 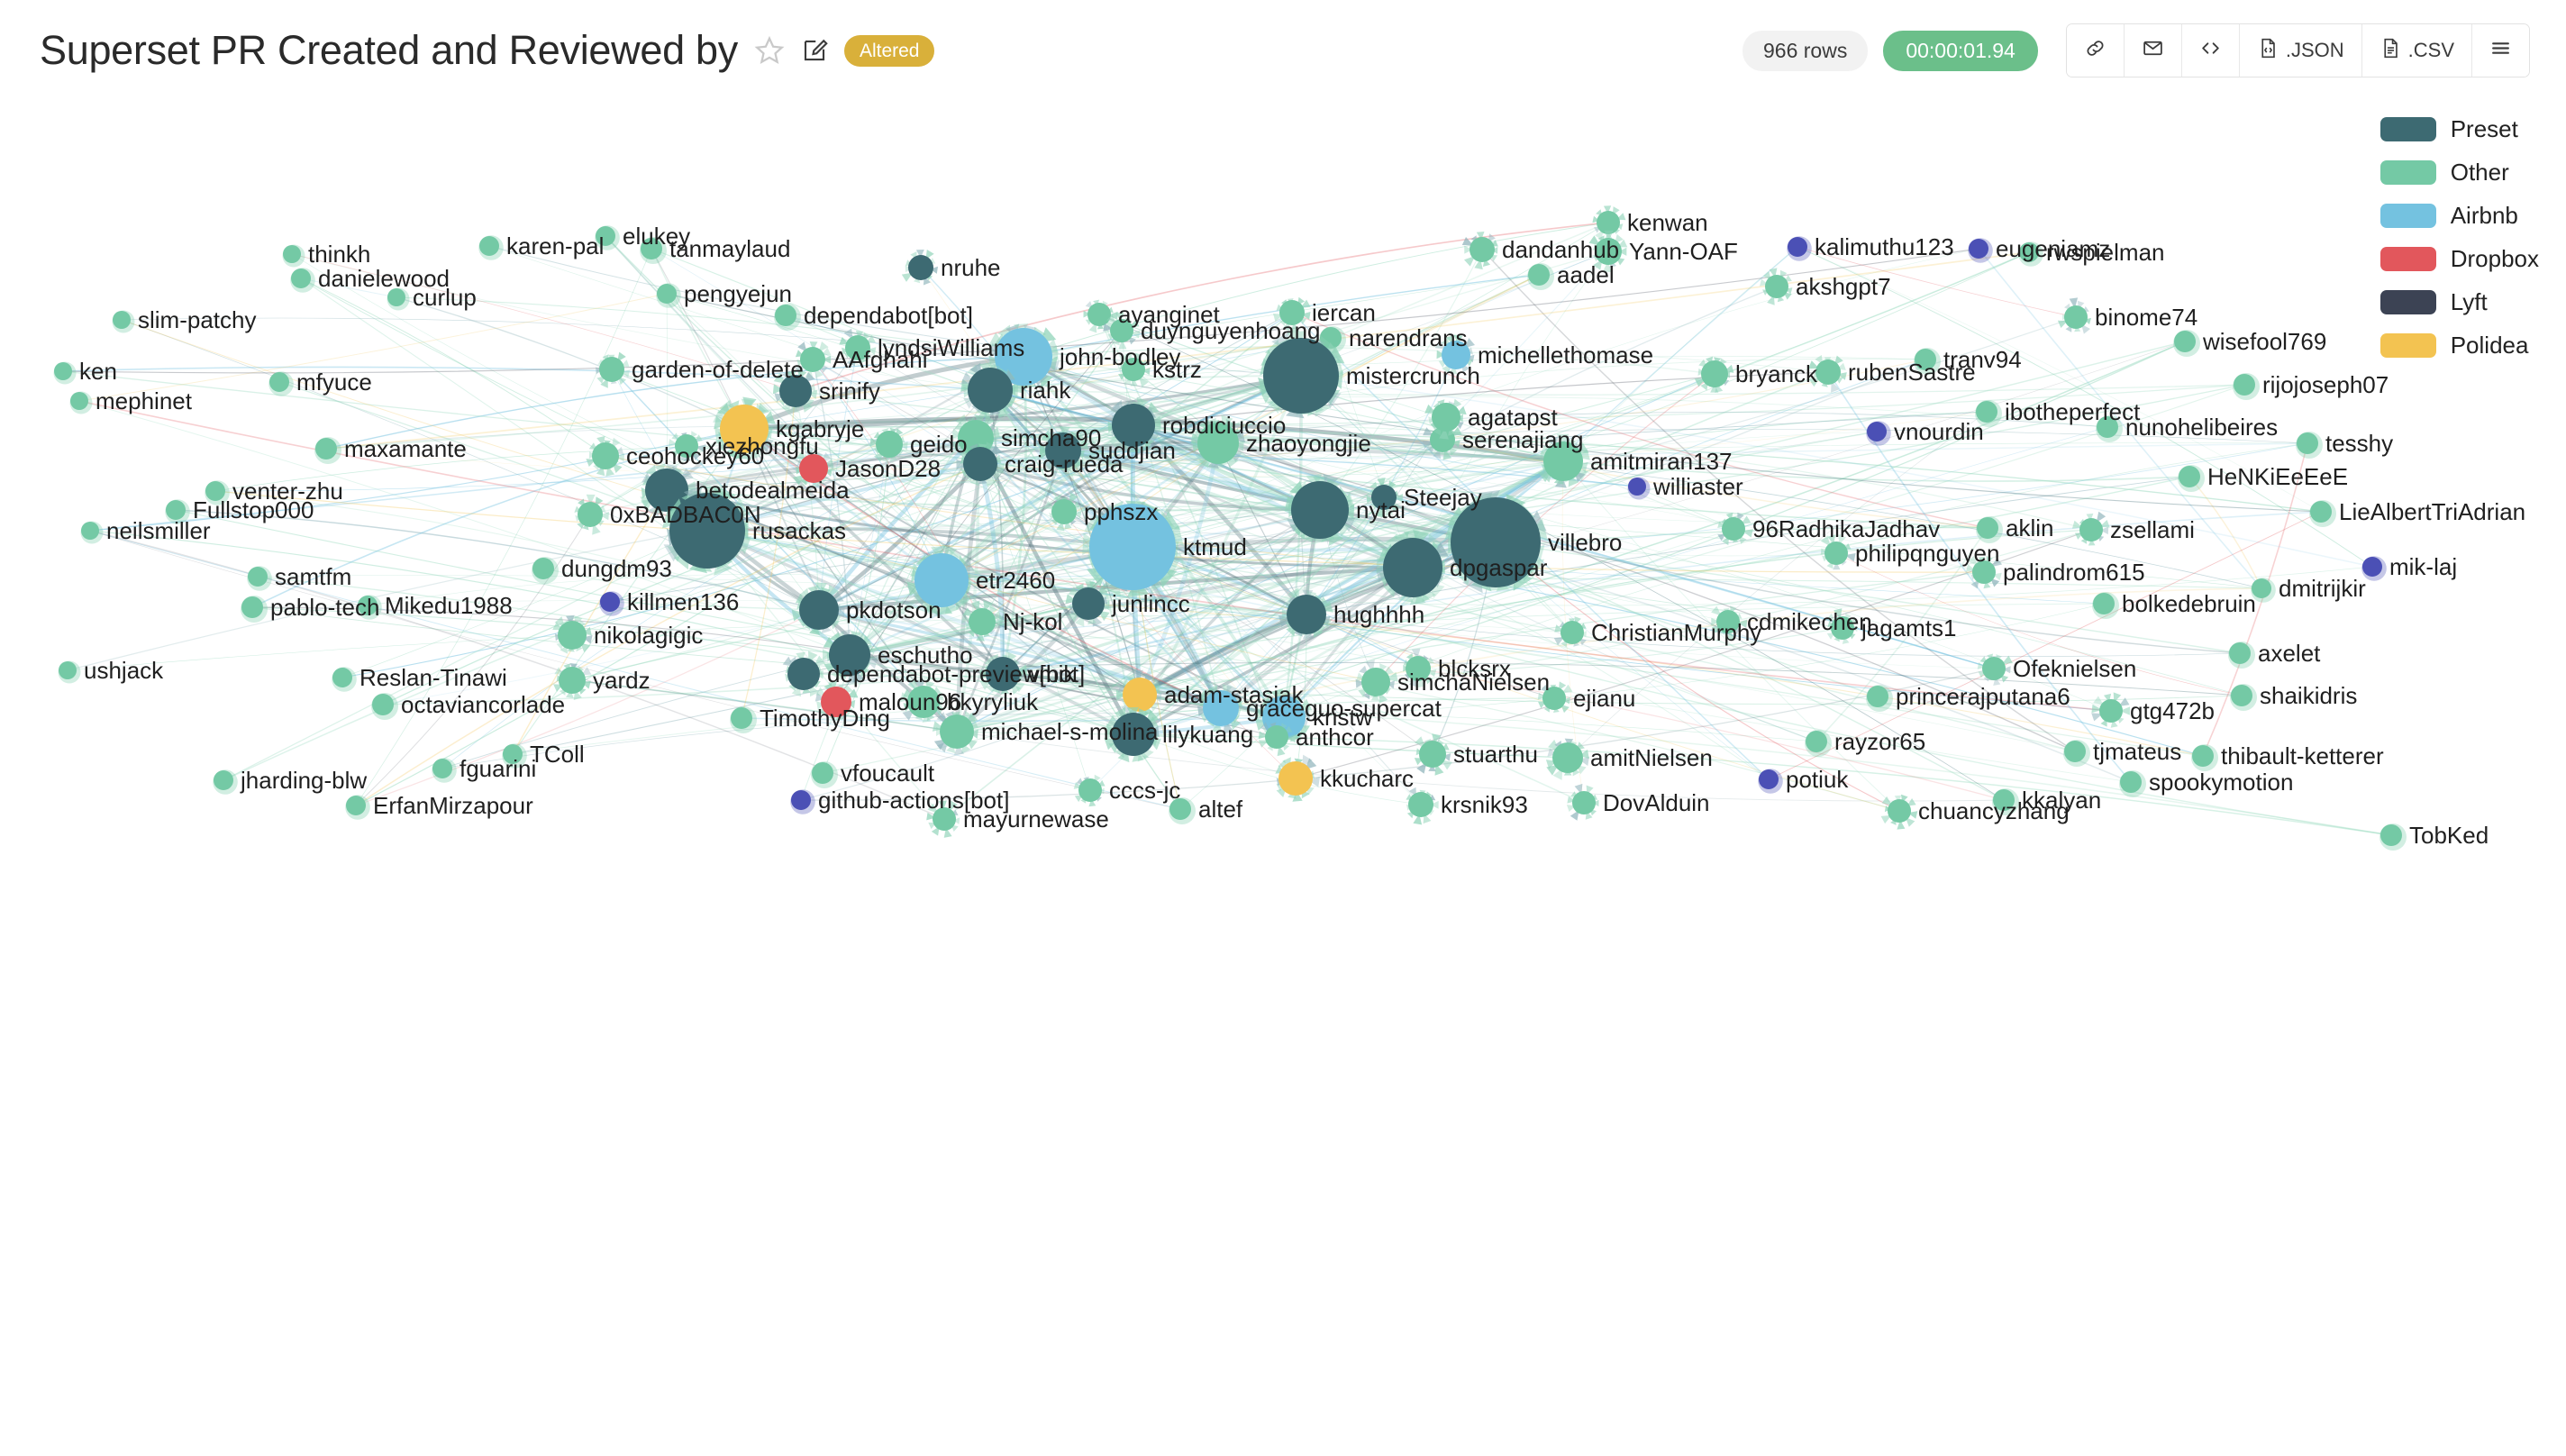 What do you see at coordinates (2459, 259) in the screenshot?
I see `legend-item-dropbox: Dropbox` at bounding box center [2459, 259].